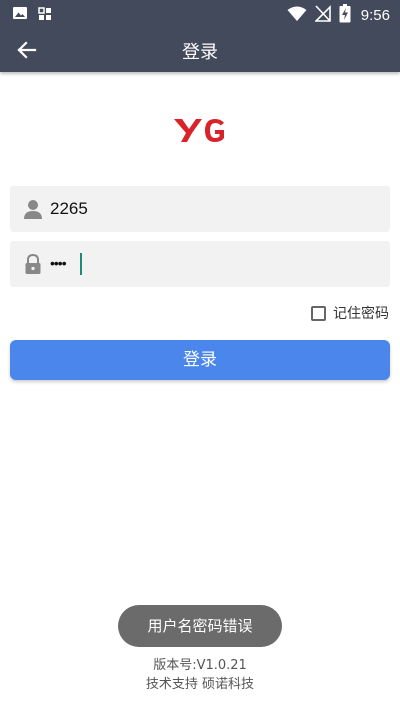 The image size is (400, 711). What do you see at coordinates (318, 313) in the screenshot?
I see `remember-checkbox` at bounding box center [318, 313].